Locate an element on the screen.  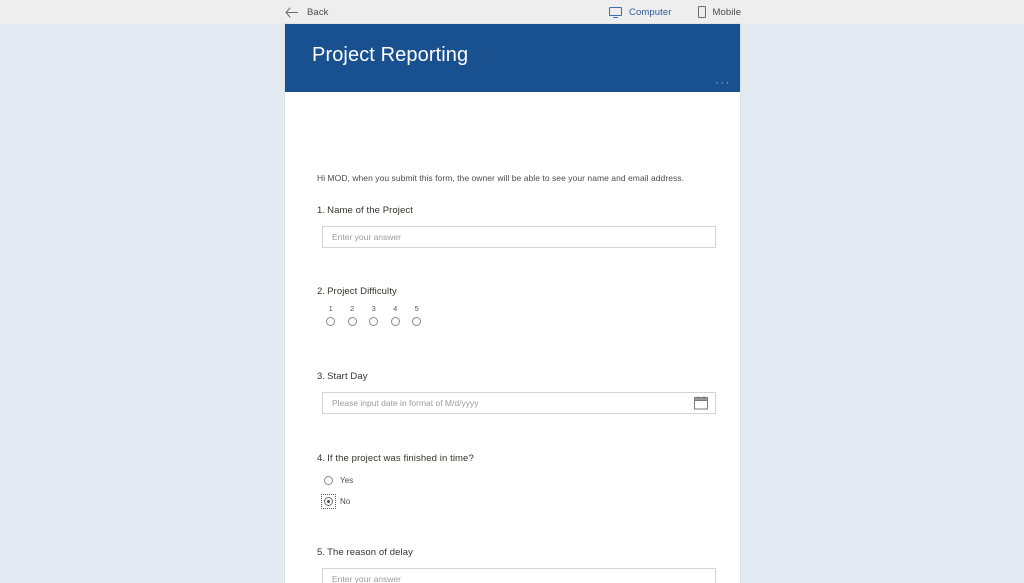
calendar-icon is located at coordinates (701, 403).